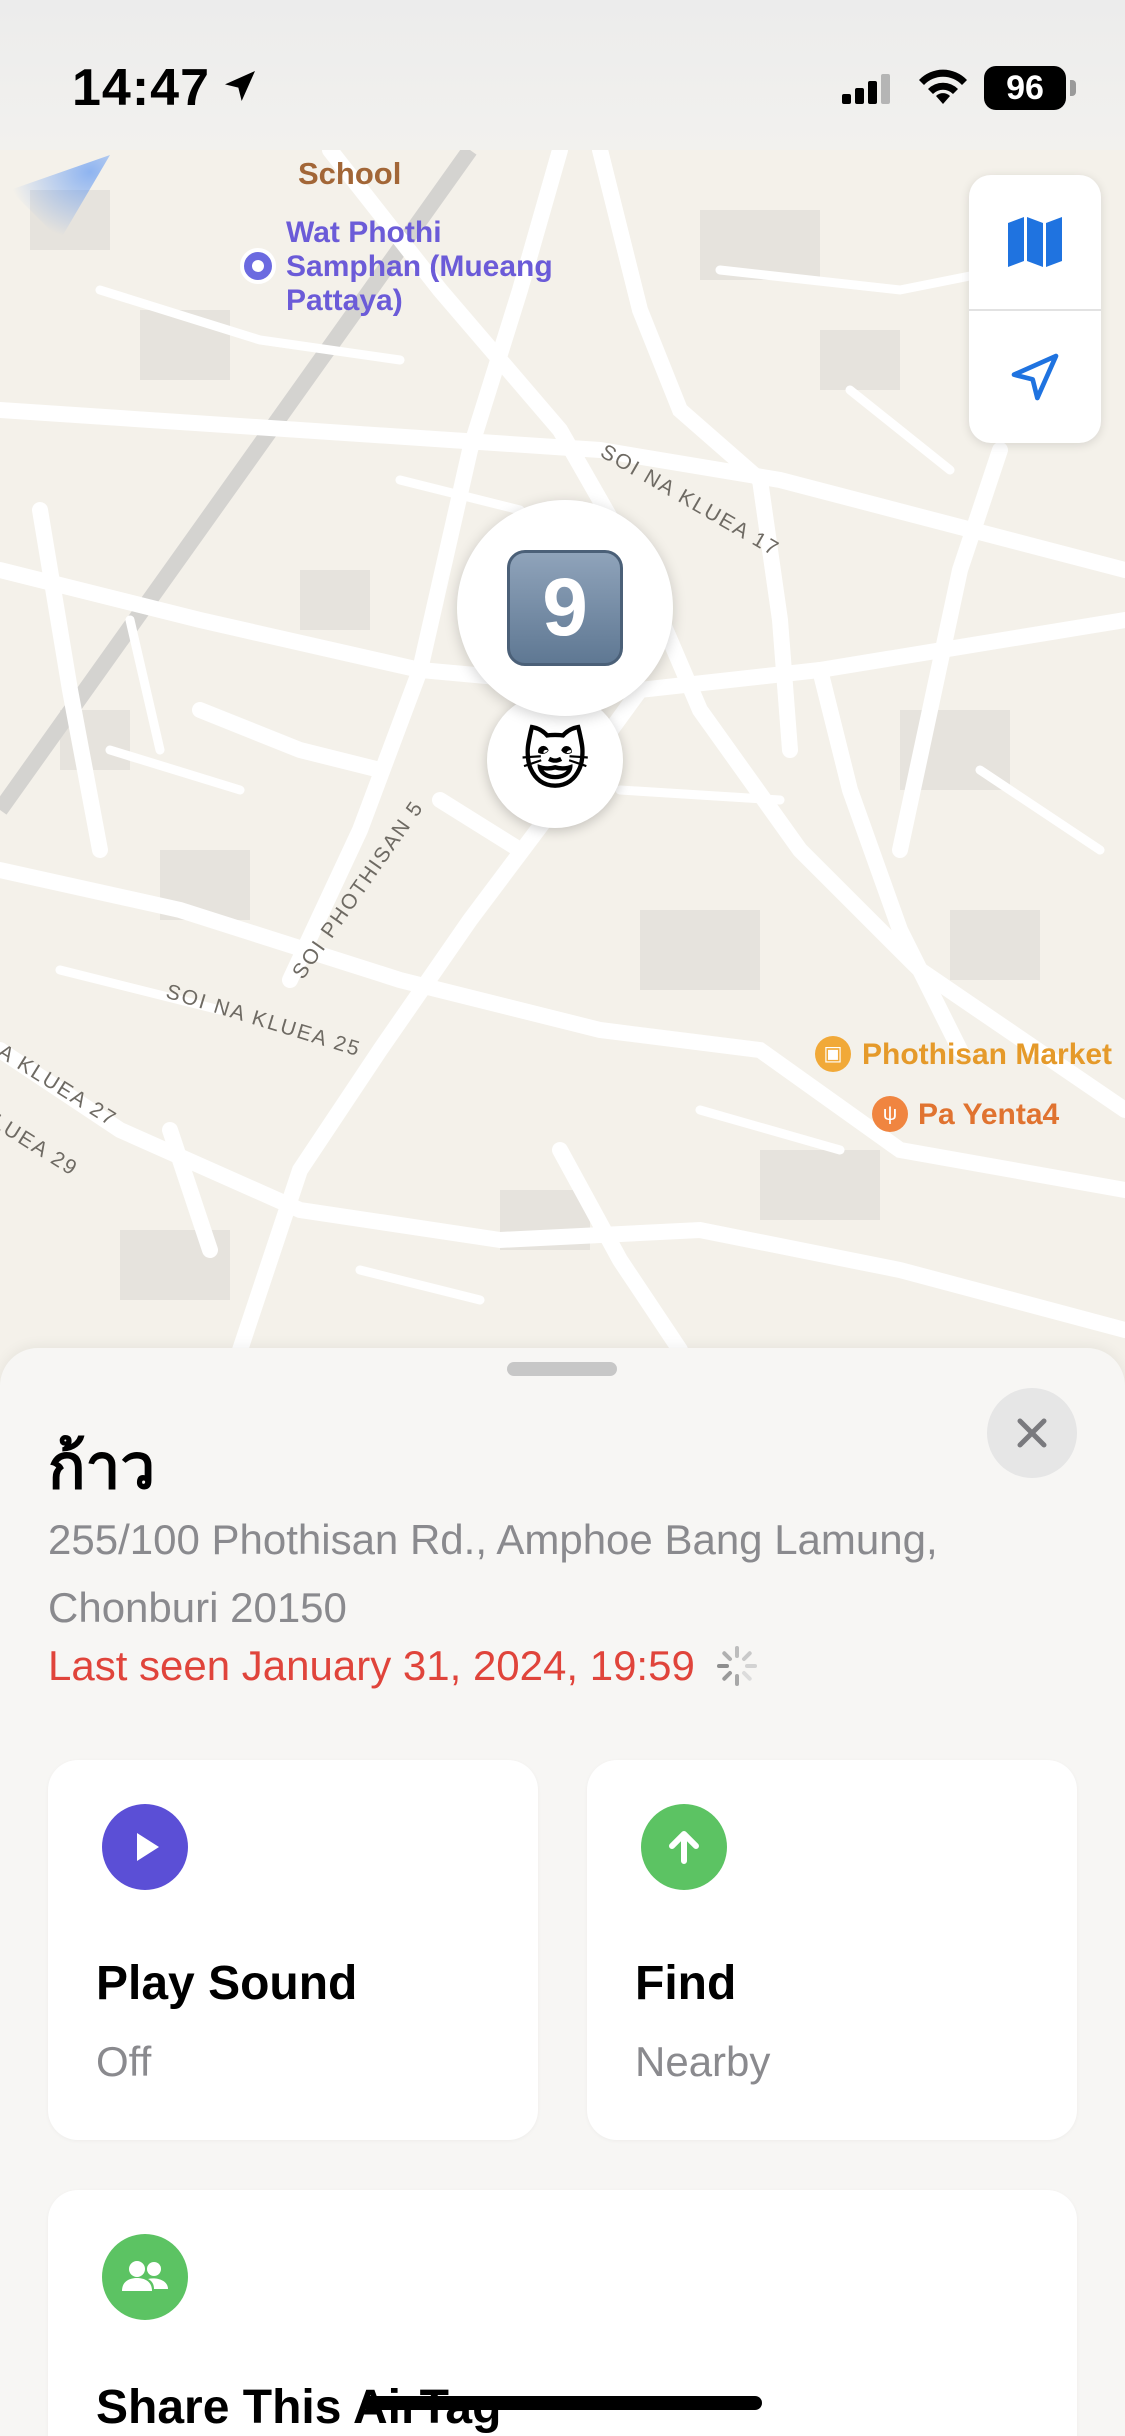  Describe the element at coordinates (703, 2061) in the screenshot. I see `find-subtitle: Nearby` at that location.